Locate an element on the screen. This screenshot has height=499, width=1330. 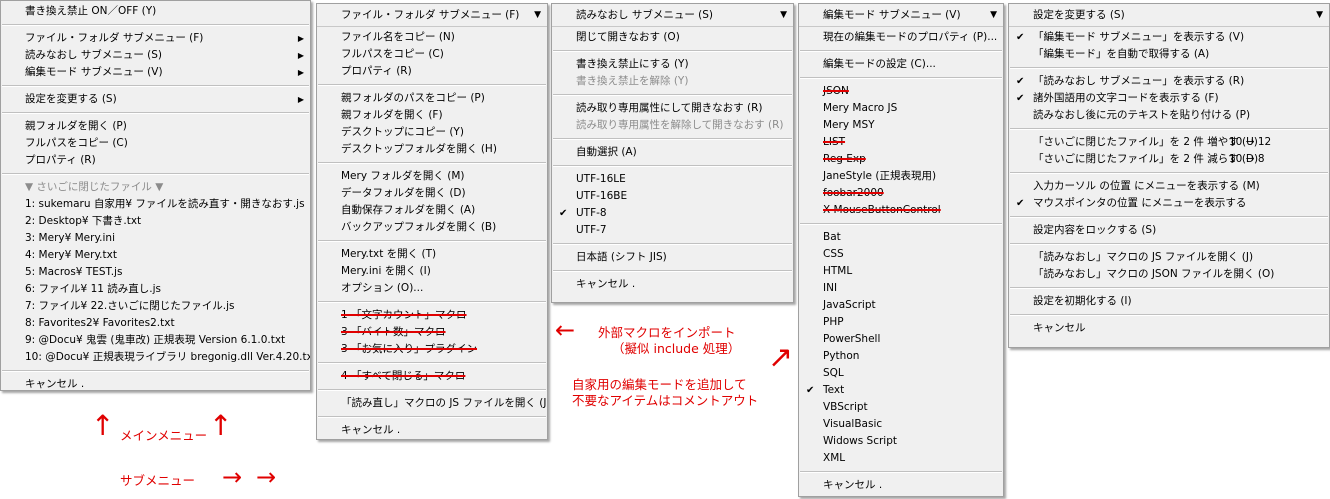
menu-item-settings-menu-15: 「読みなおし」マクロの JS ファイルを開く (J) is located at coordinates (1169, 257).